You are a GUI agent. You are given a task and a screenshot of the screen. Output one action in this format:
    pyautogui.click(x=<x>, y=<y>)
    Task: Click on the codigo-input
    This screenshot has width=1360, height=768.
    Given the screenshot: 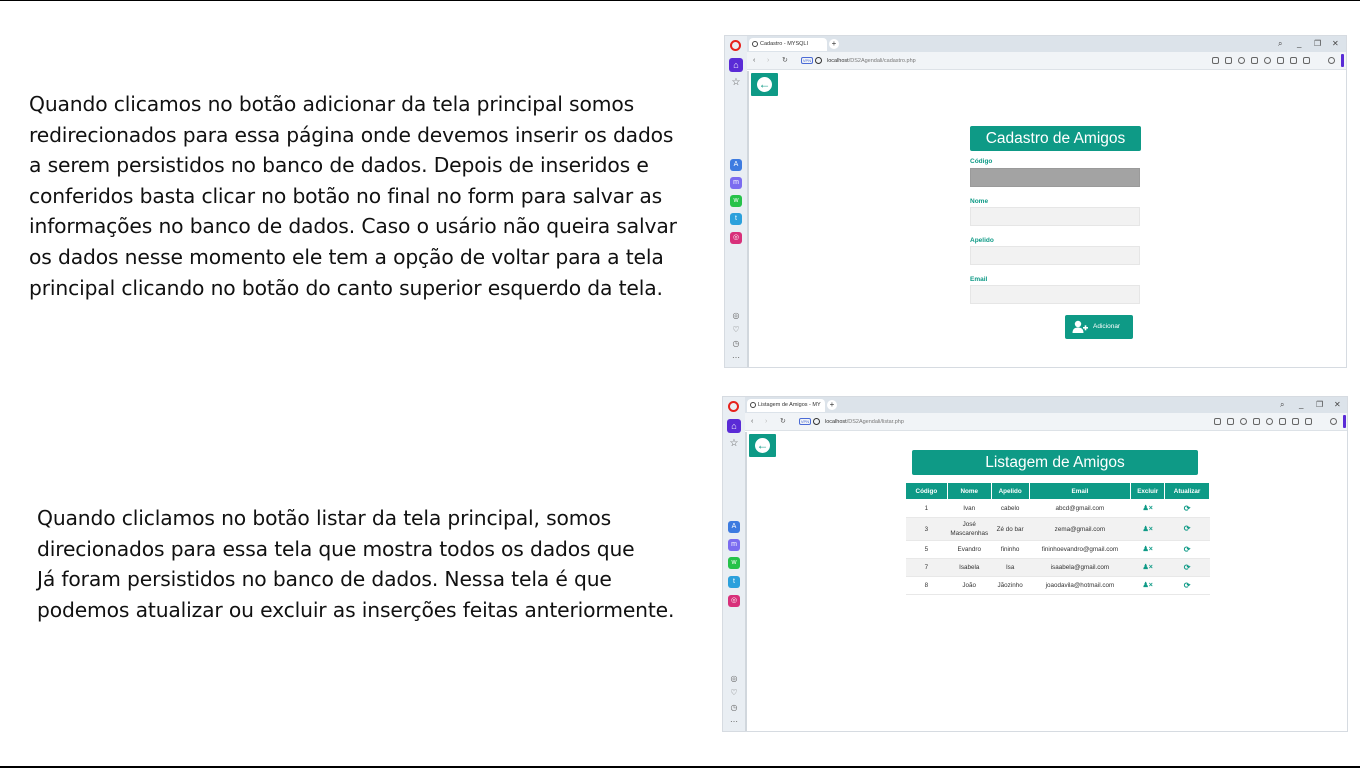 What is the action you would take?
    pyautogui.click(x=1055, y=177)
    